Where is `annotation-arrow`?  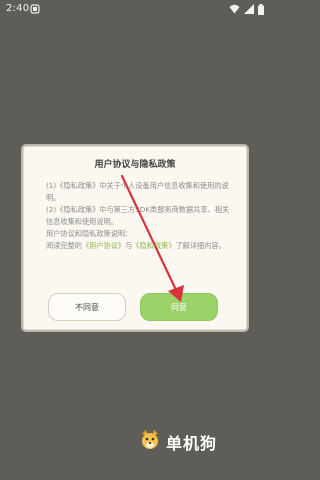 annotation-arrow is located at coordinates (152, 238).